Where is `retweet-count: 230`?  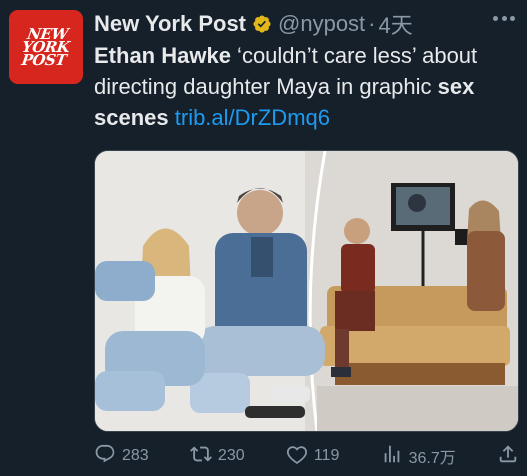
retweet-count: 230 is located at coordinates (231, 455).